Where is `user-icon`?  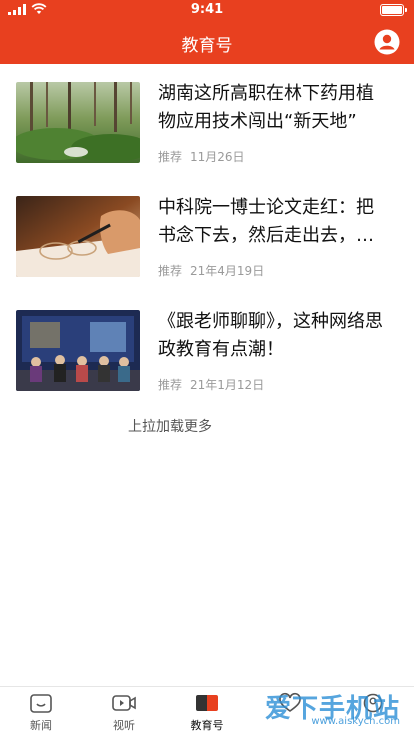 user-icon is located at coordinates (387, 42).